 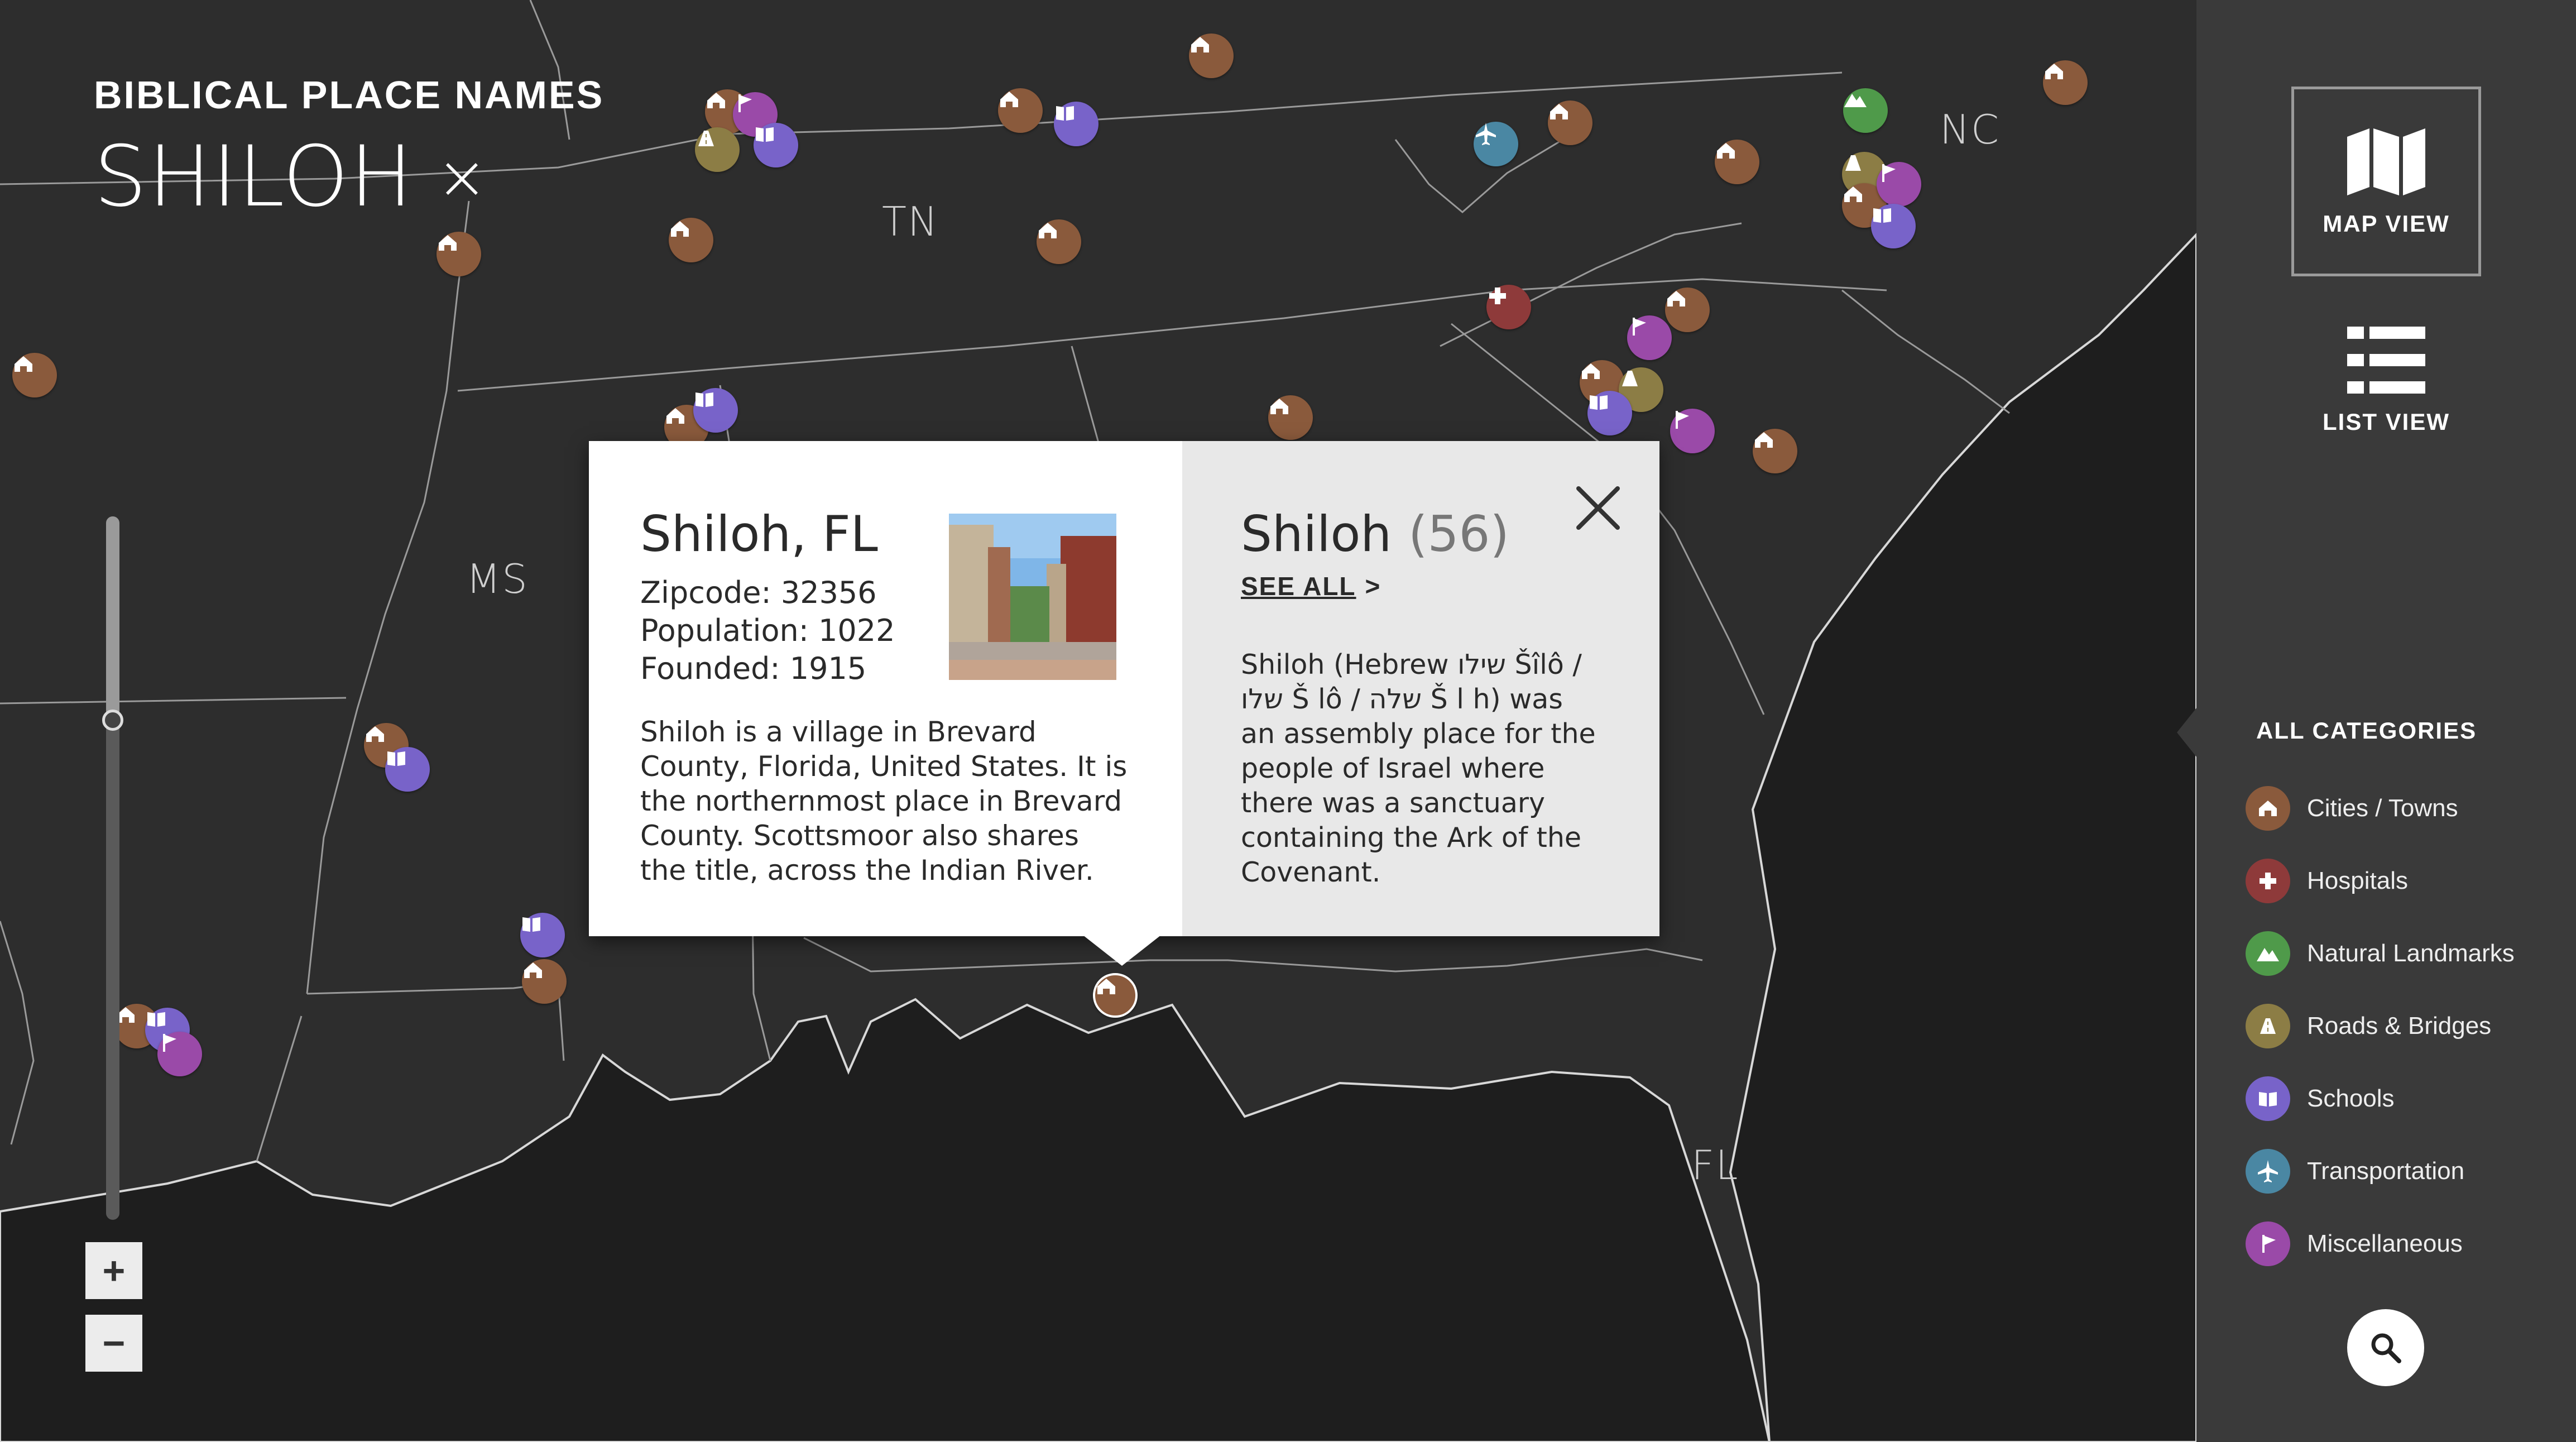 I want to click on category-label: Miscellaneous, so click(x=2385, y=1243).